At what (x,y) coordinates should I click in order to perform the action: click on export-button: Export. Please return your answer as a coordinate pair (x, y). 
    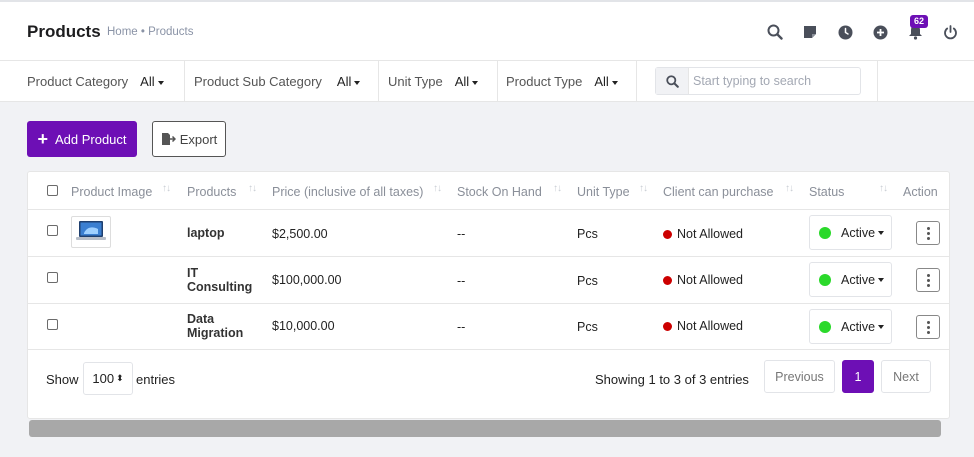
    Looking at the image, I should click on (189, 139).